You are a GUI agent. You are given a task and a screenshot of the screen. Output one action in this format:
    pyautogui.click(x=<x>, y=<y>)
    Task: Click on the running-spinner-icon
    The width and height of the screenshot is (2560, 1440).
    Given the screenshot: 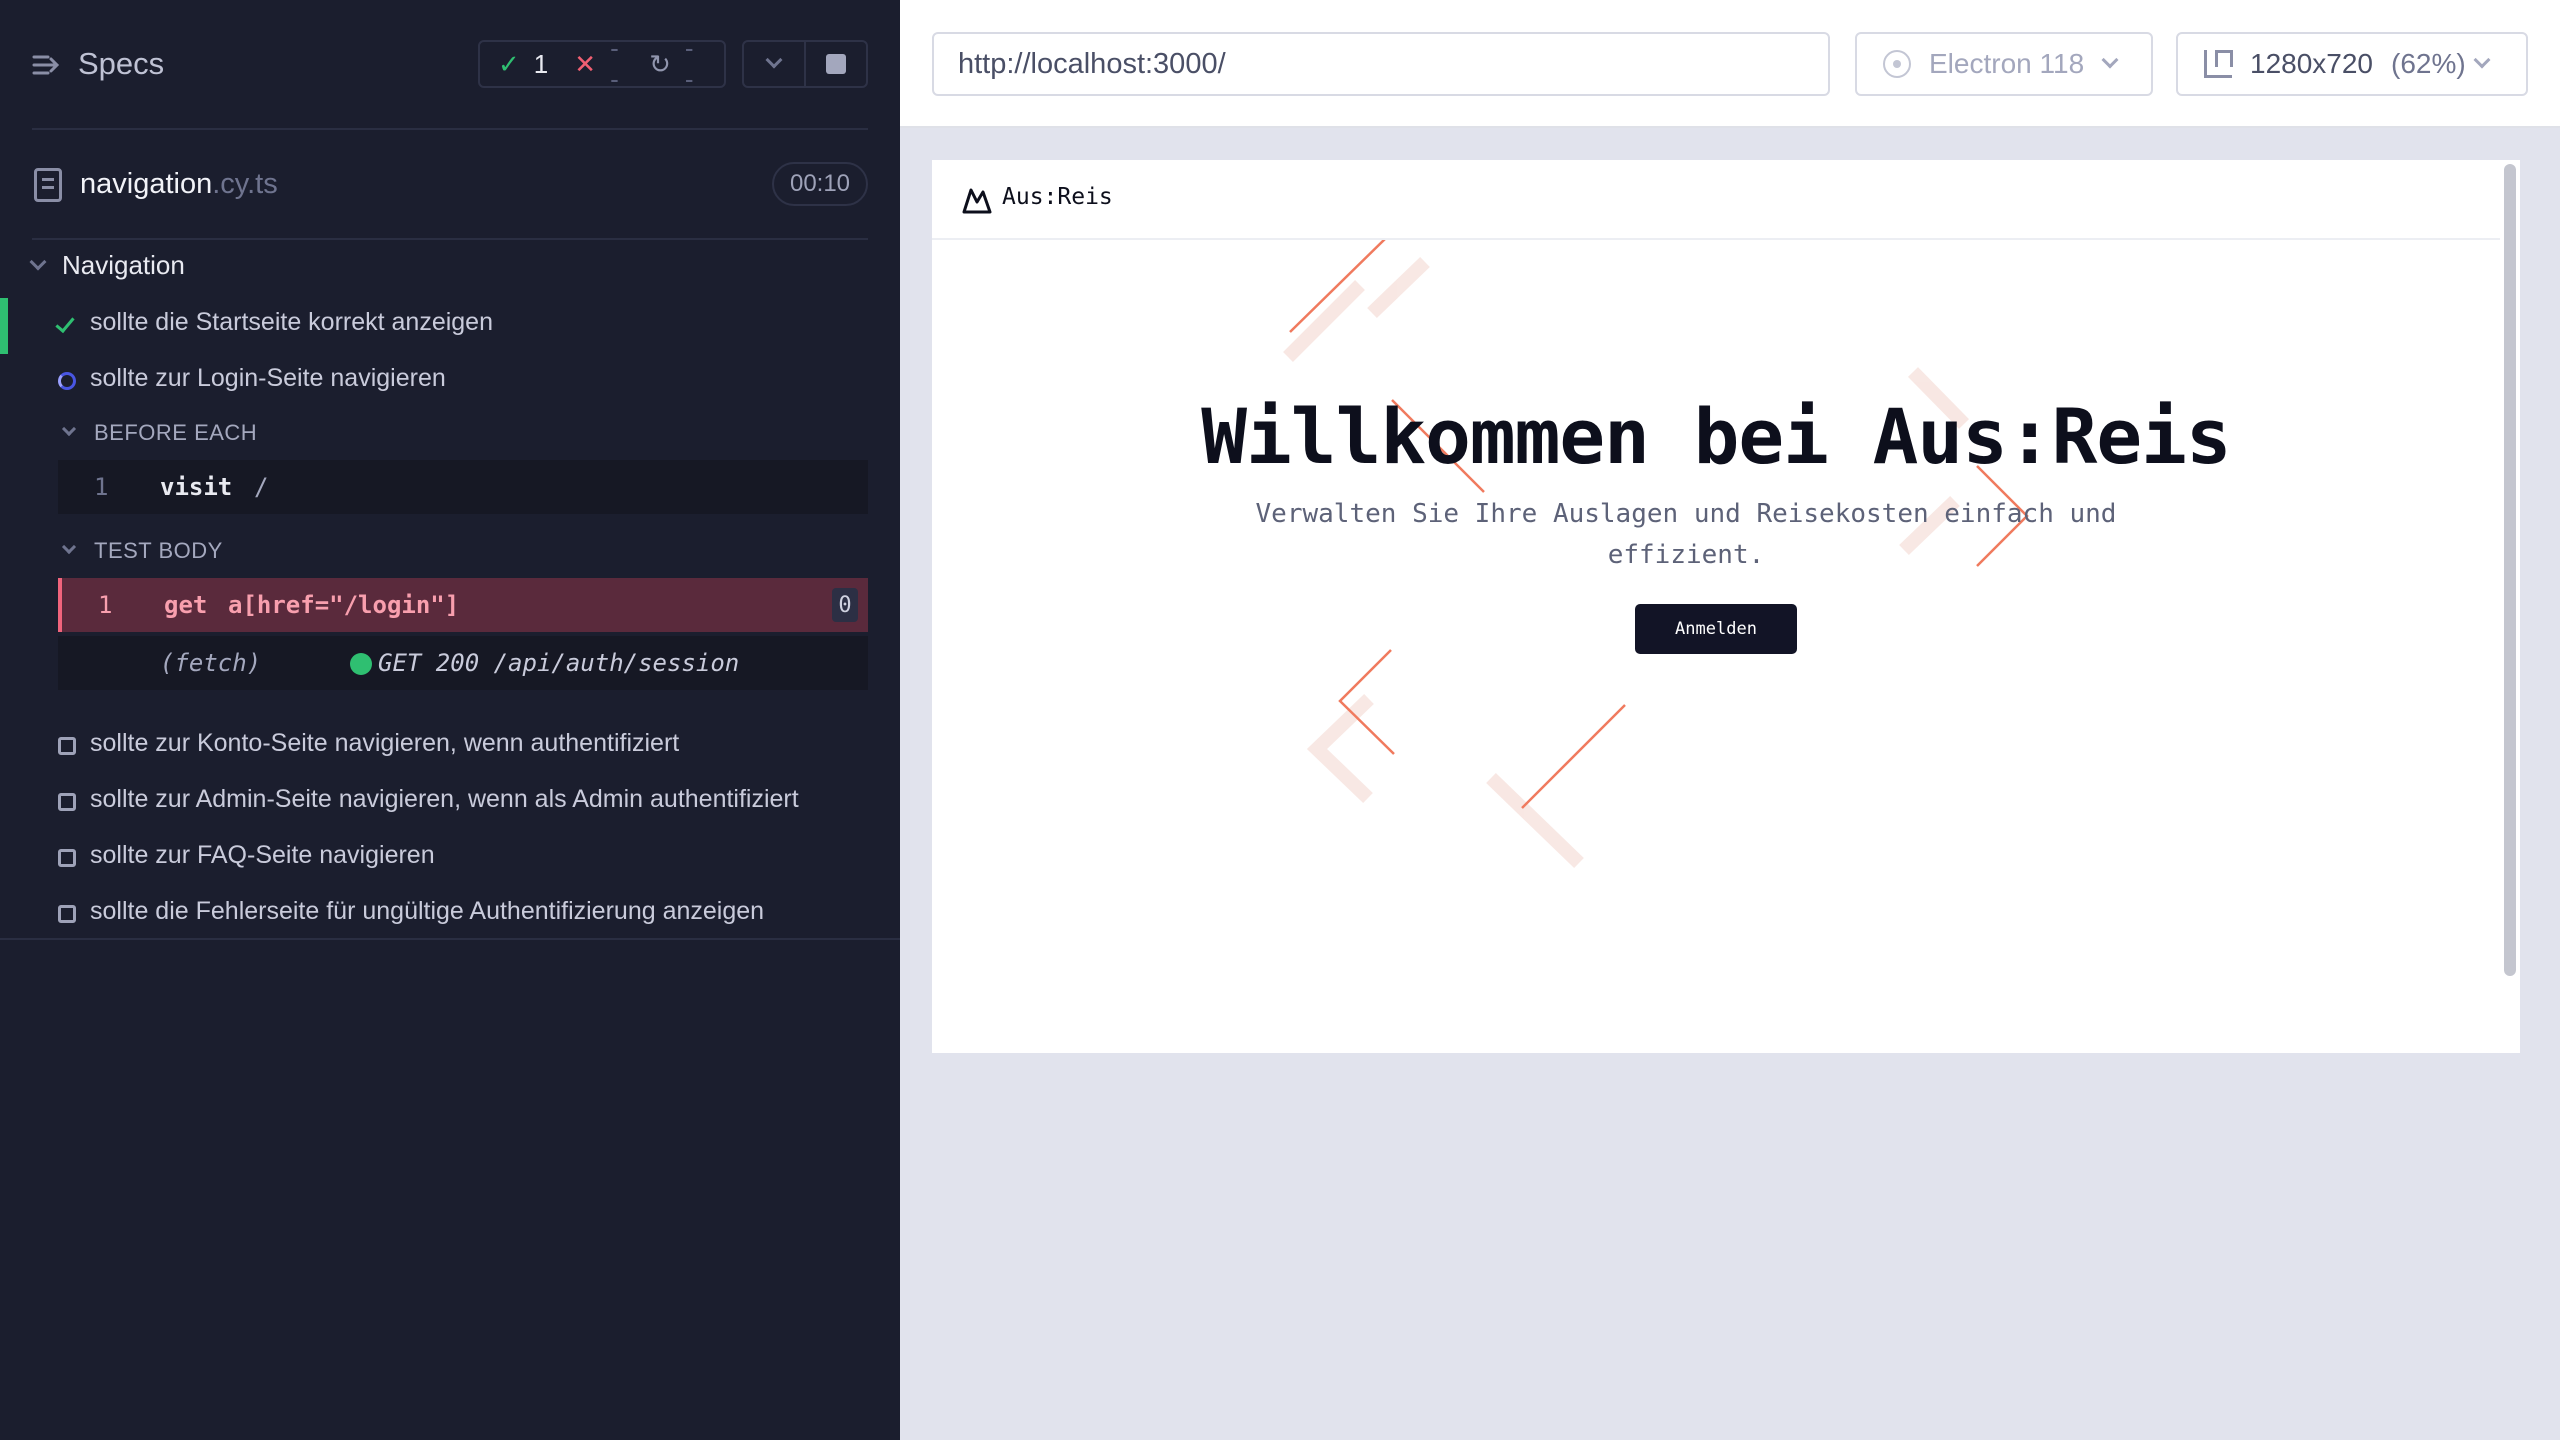 What is the action you would take?
    pyautogui.click(x=67, y=381)
    